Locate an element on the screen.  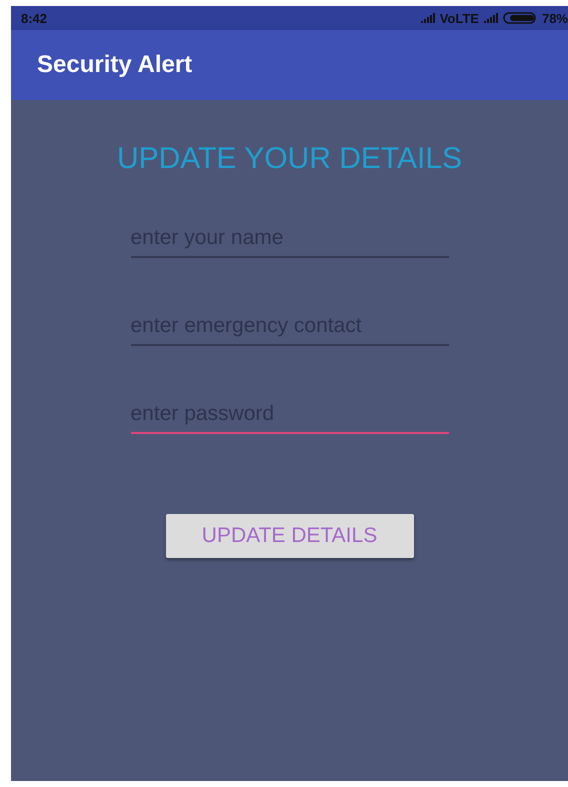
app-title: Security Alert is located at coordinates (114, 65).